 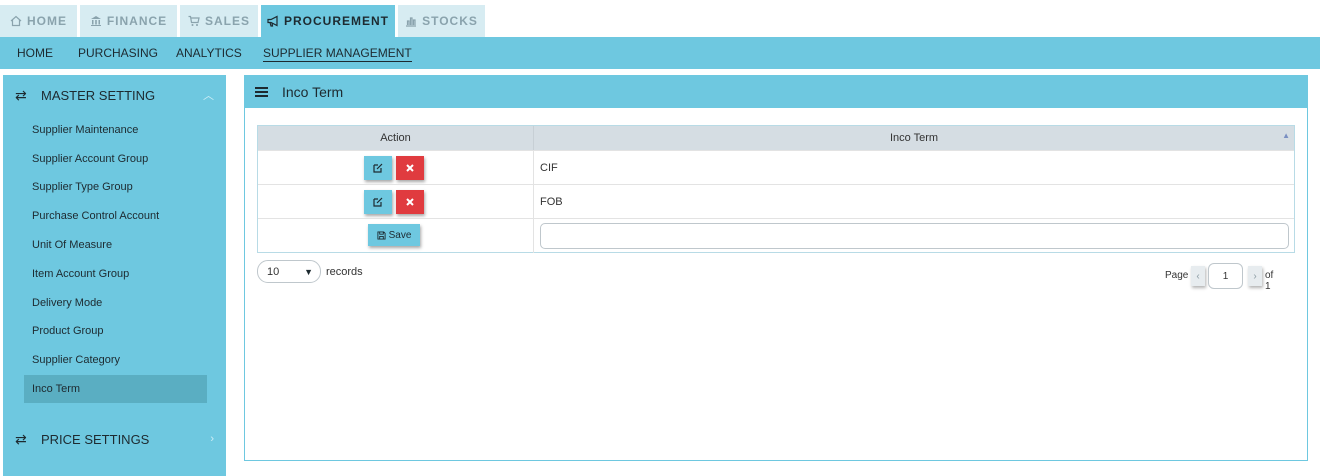 What do you see at coordinates (313, 92) in the screenshot?
I see `panel-title: Inco Term` at bounding box center [313, 92].